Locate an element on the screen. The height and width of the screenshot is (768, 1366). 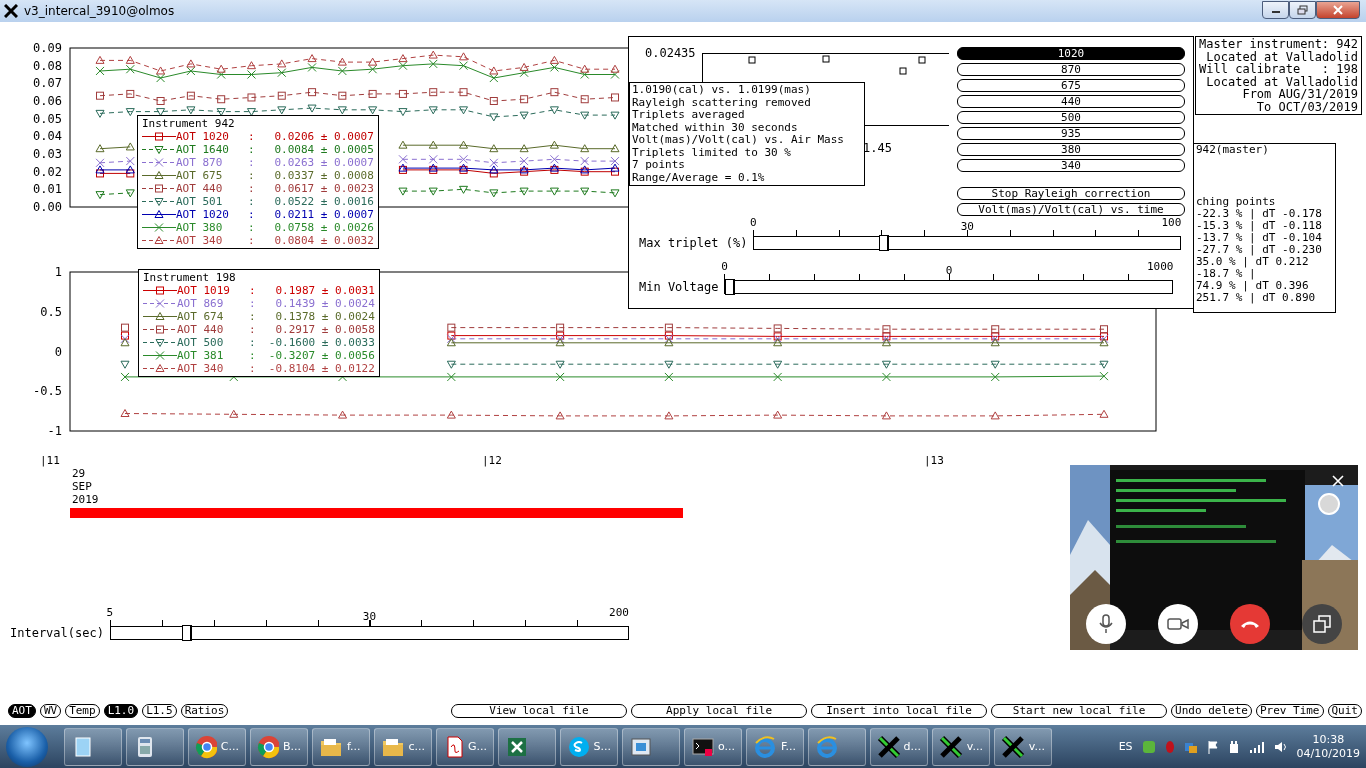
close-button is located at coordinates (1338, 9).